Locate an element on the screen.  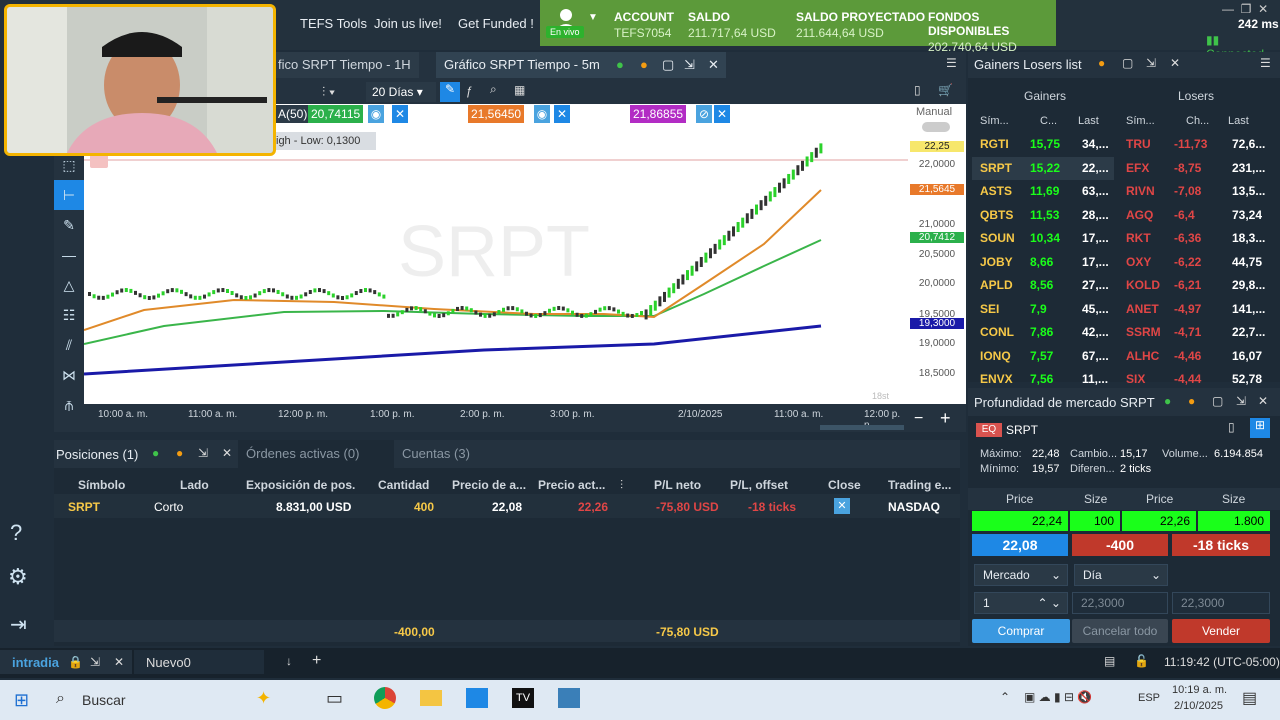
eye-icon: ◉ is located at coordinates (542, 114).